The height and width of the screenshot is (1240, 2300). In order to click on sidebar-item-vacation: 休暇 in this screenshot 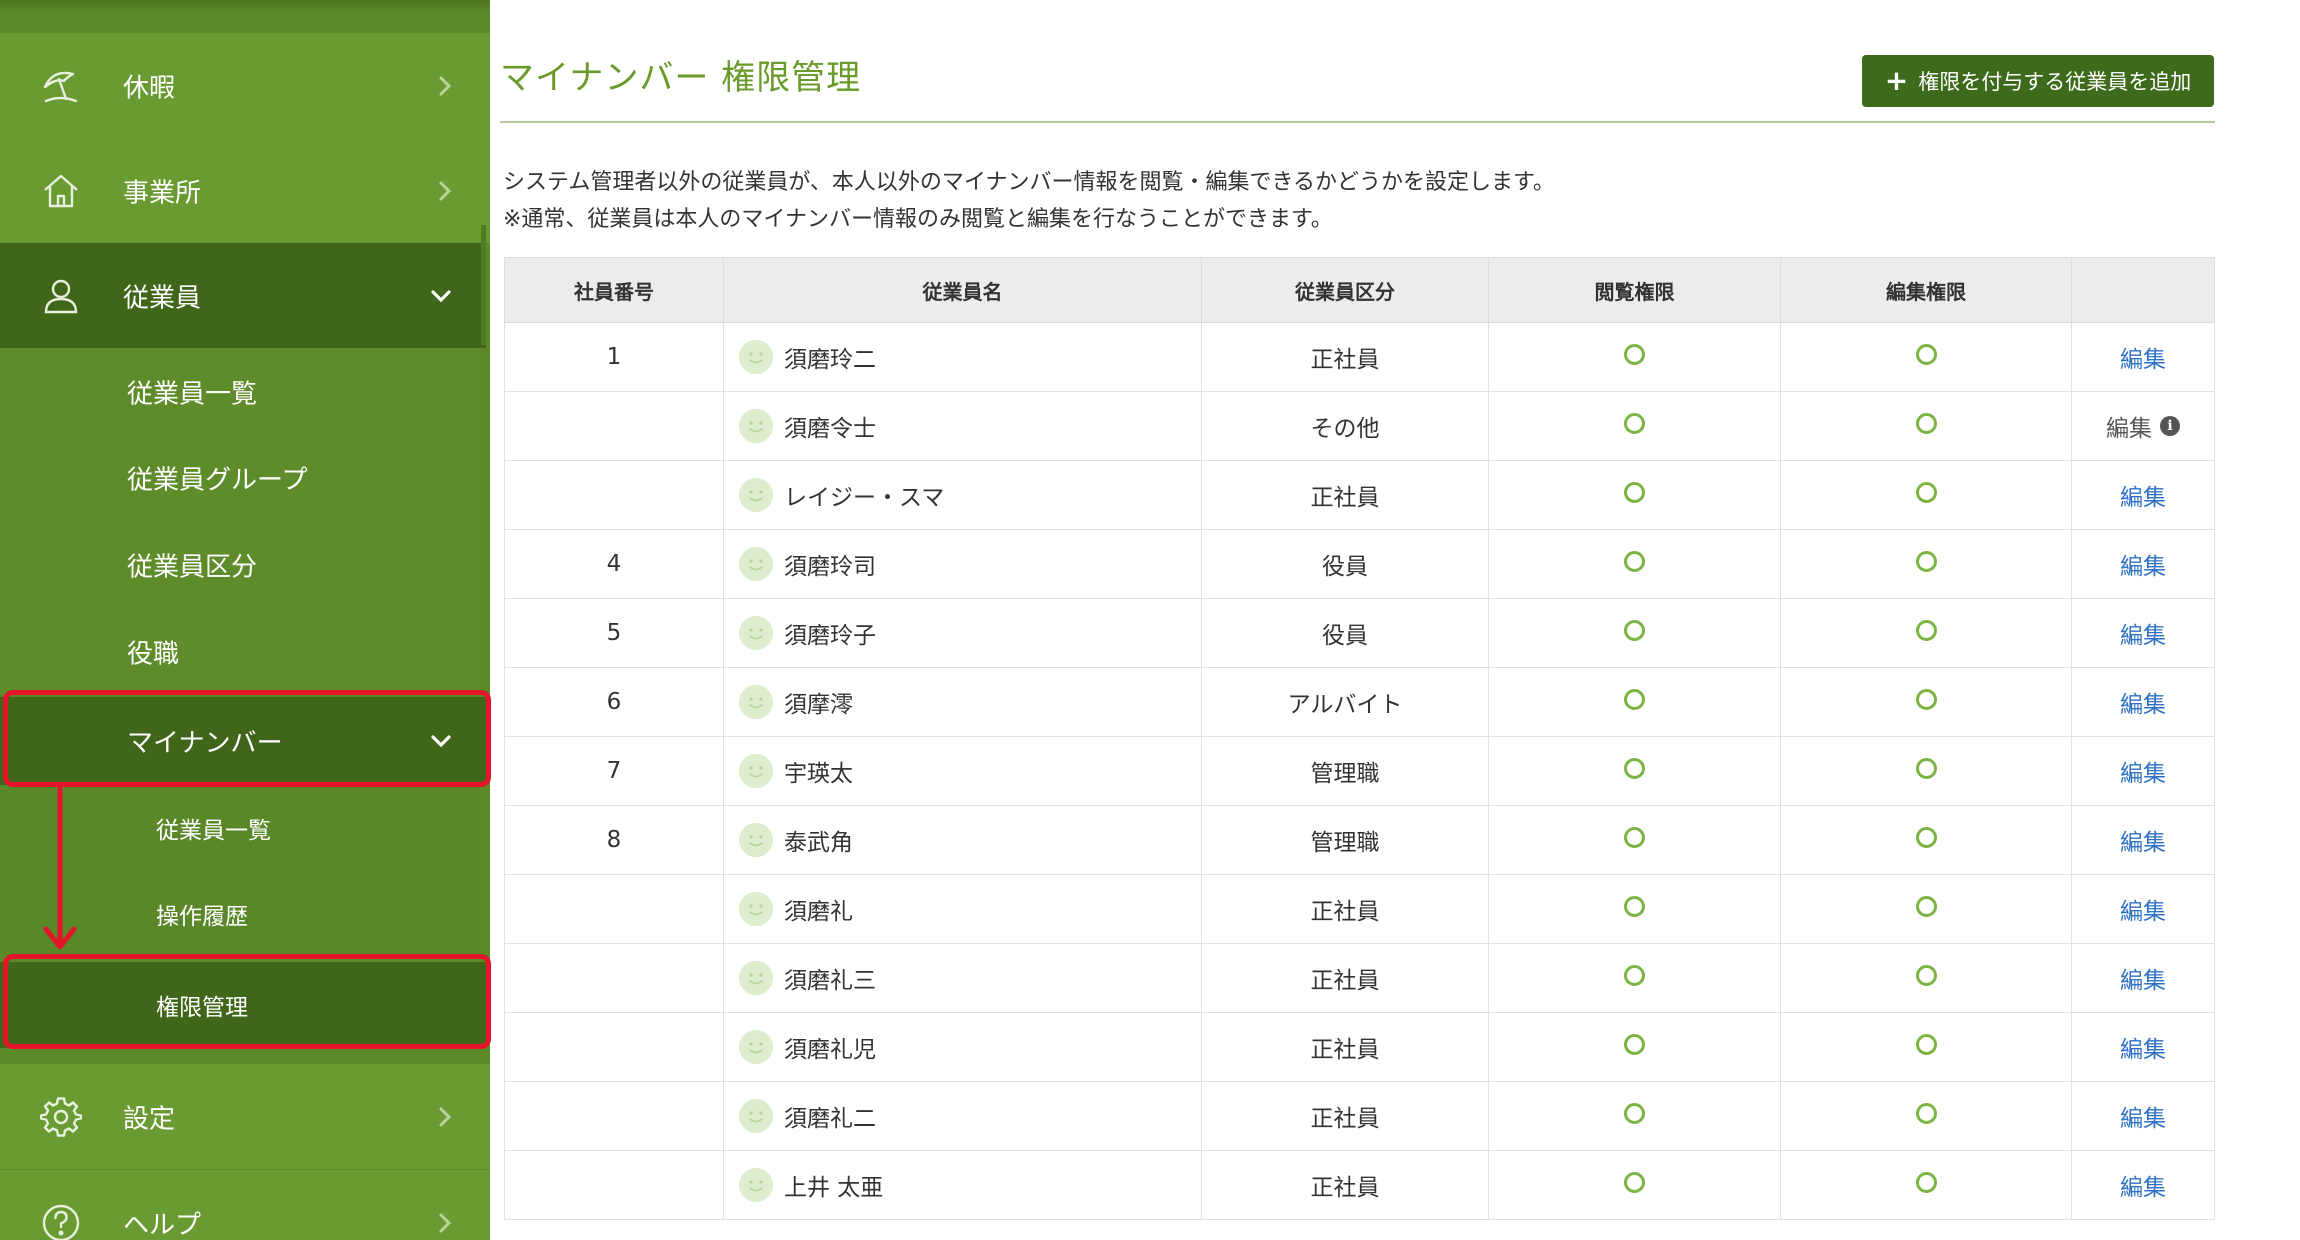, I will do `click(245, 85)`.